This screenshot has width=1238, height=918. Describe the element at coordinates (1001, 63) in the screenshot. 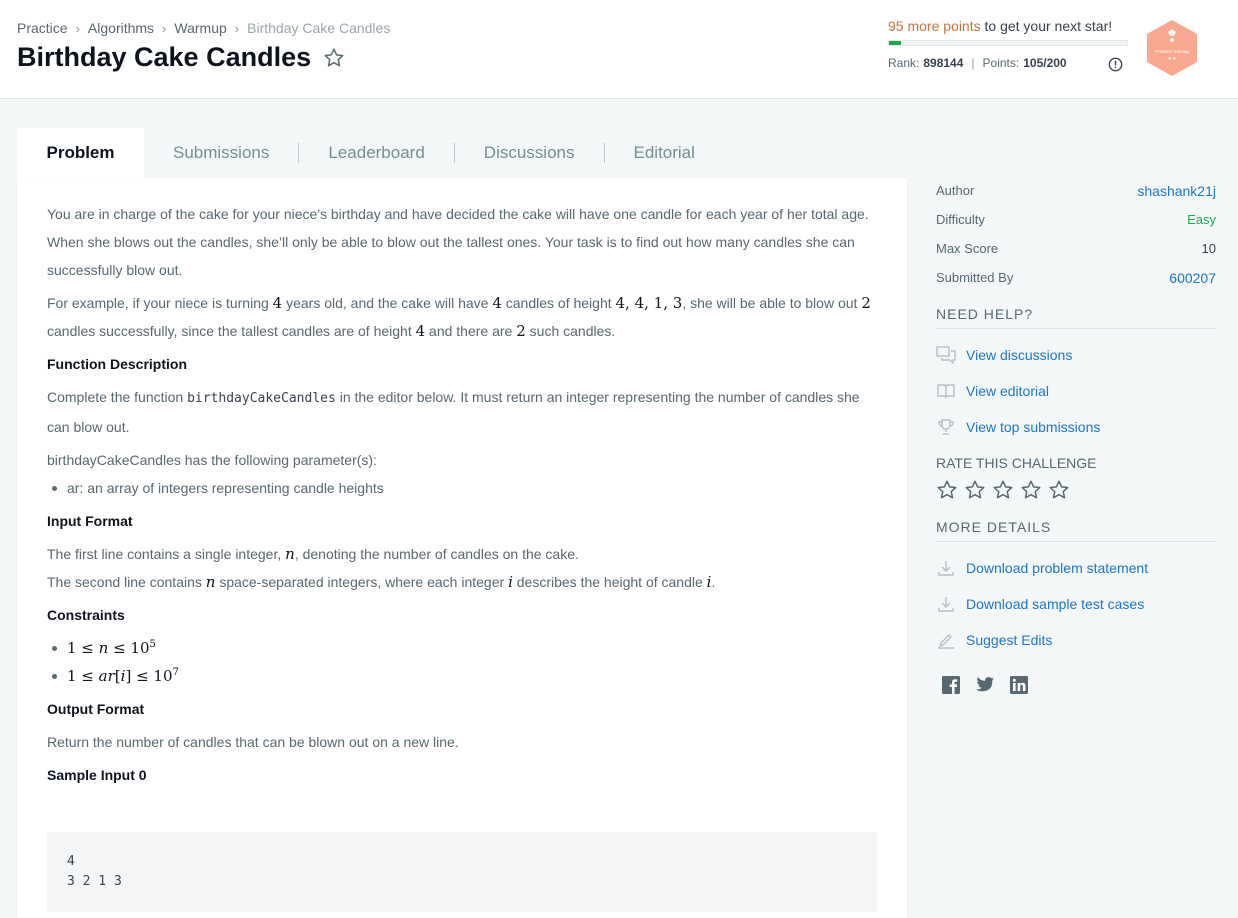

I see `points-label: Points:` at that location.